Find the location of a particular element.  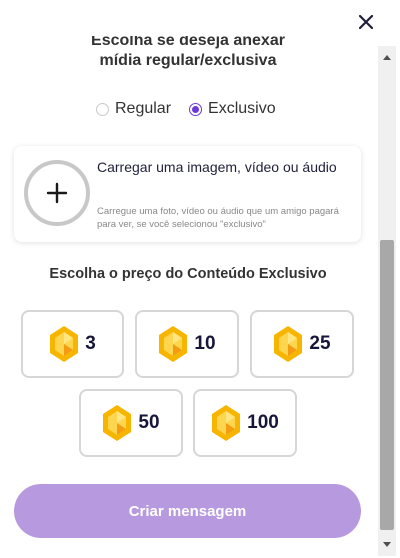

price-option-100: 100 is located at coordinates (245, 423).